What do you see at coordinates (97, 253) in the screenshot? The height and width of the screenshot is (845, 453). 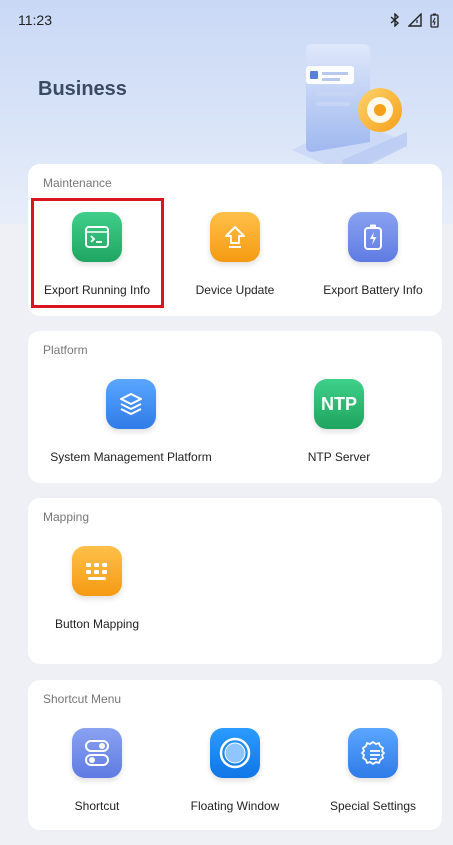 I see `highlight-box` at bounding box center [97, 253].